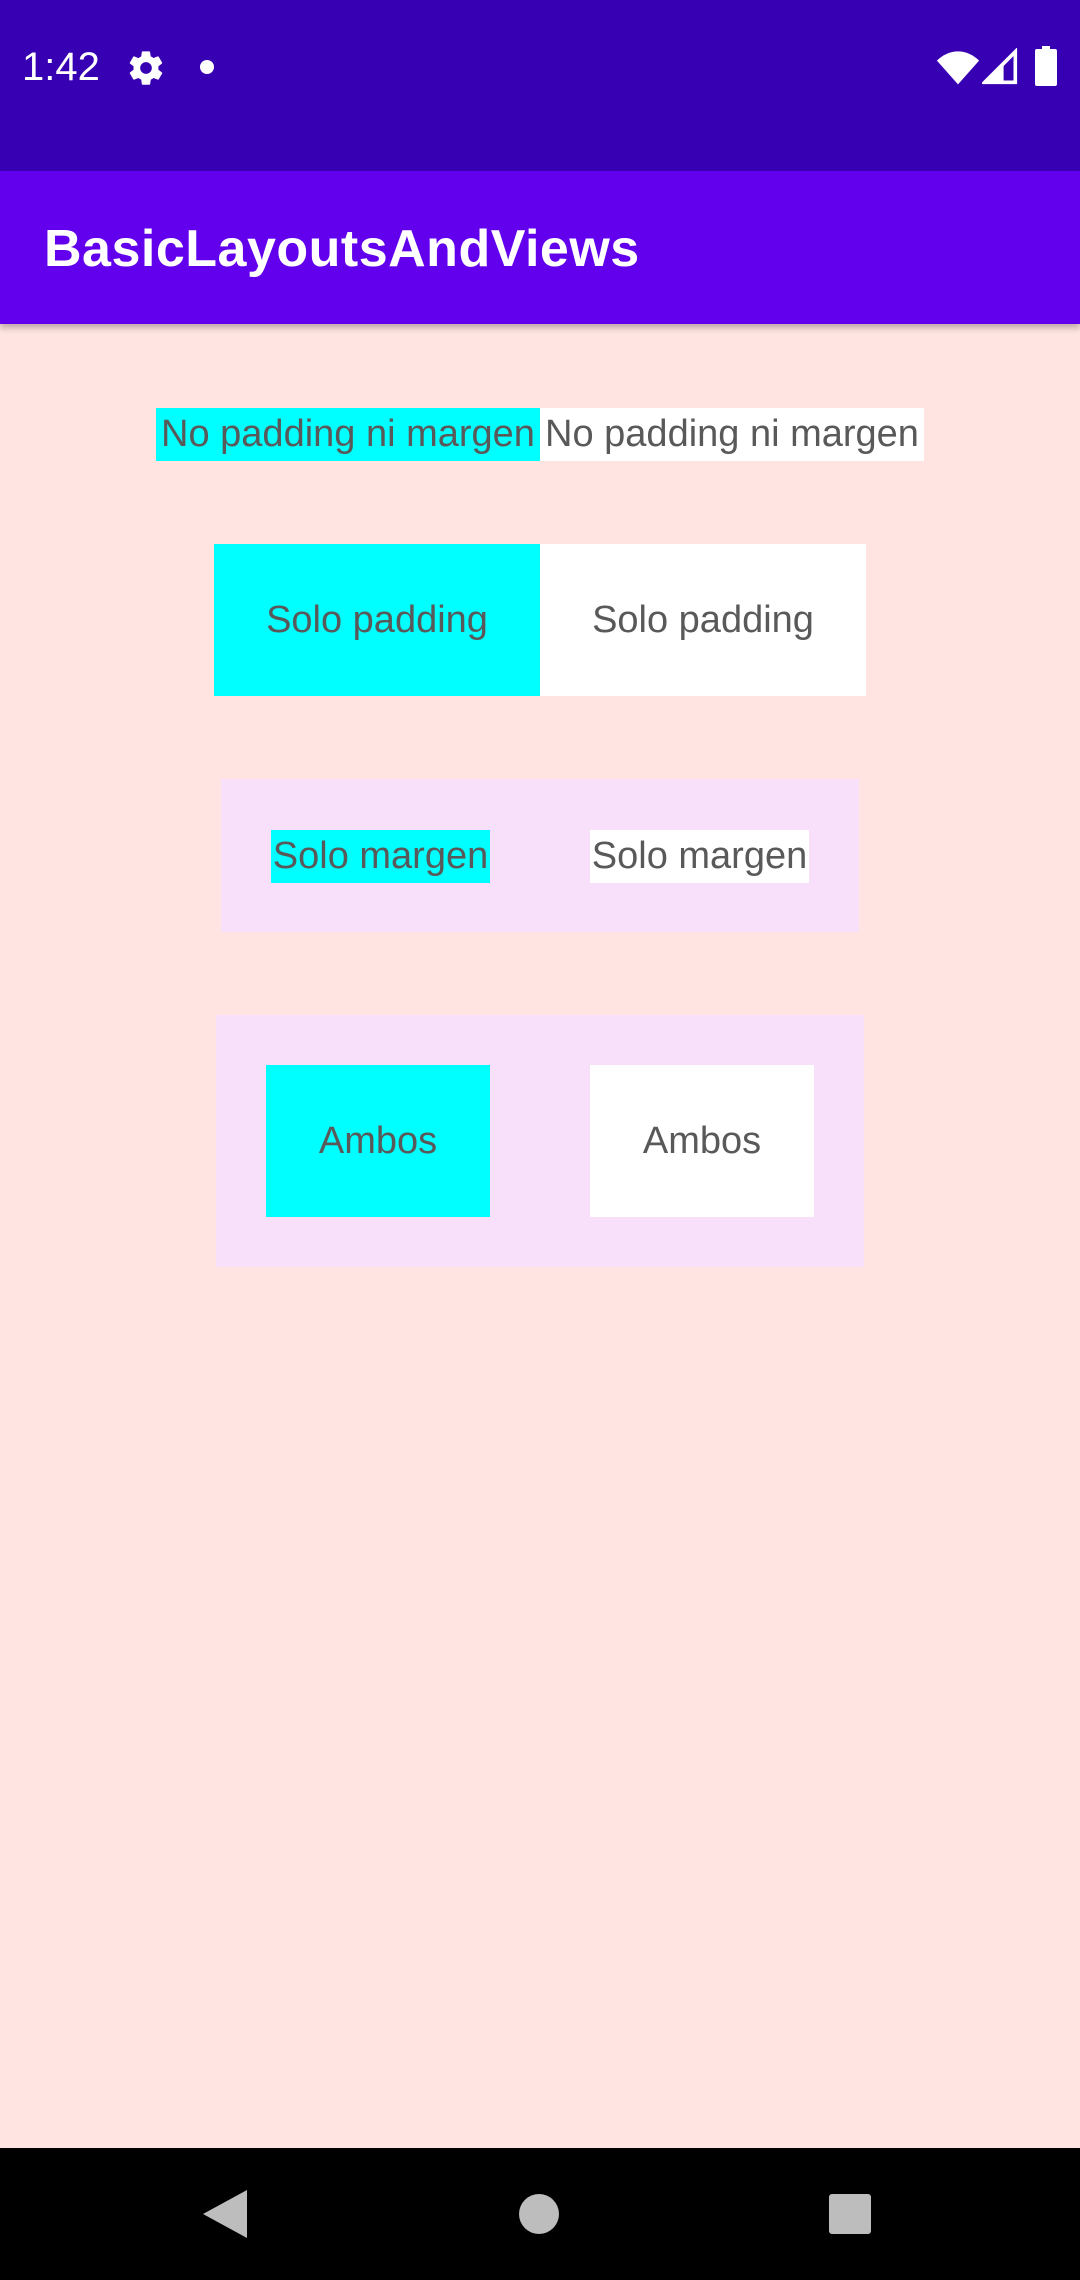 The height and width of the screenshot is (2280, 1080). What do you see at coordinates (380, 856) in the screenshot?
I see `margin-only-left: Solo margen` at bounding box center [380, 856].